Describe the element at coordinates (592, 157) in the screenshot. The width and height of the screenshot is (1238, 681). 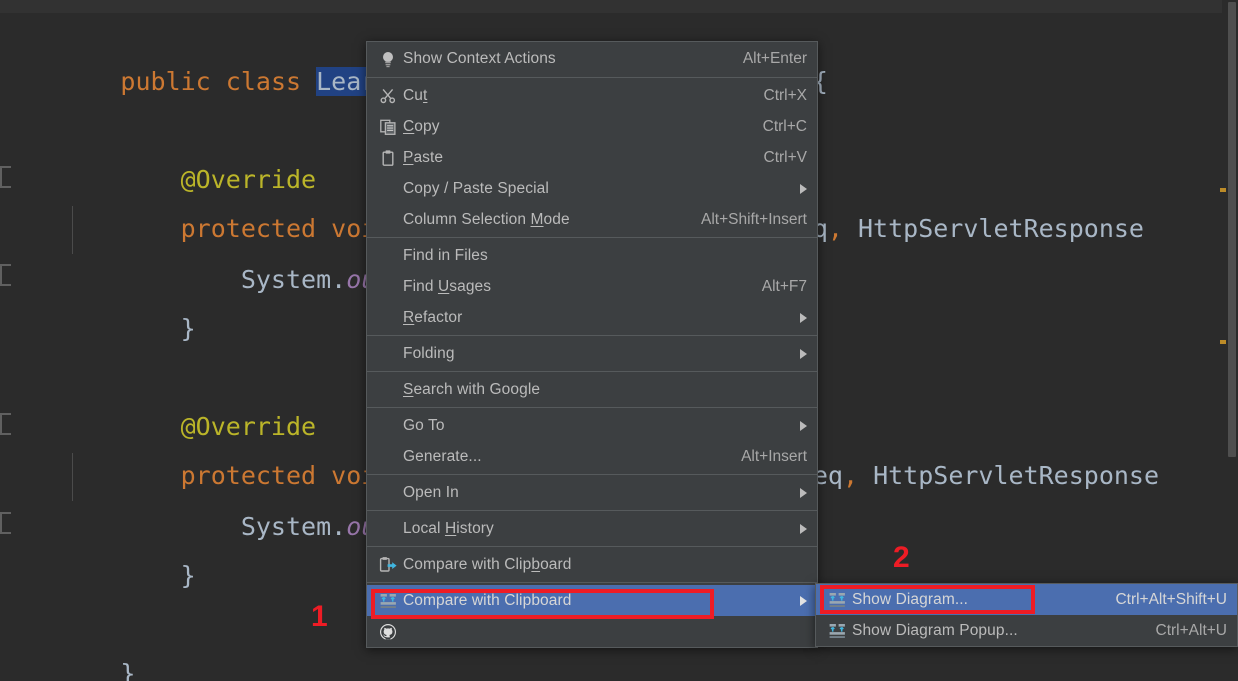
I see `menu-item-paste: Paste Ctrl+V` at that location.